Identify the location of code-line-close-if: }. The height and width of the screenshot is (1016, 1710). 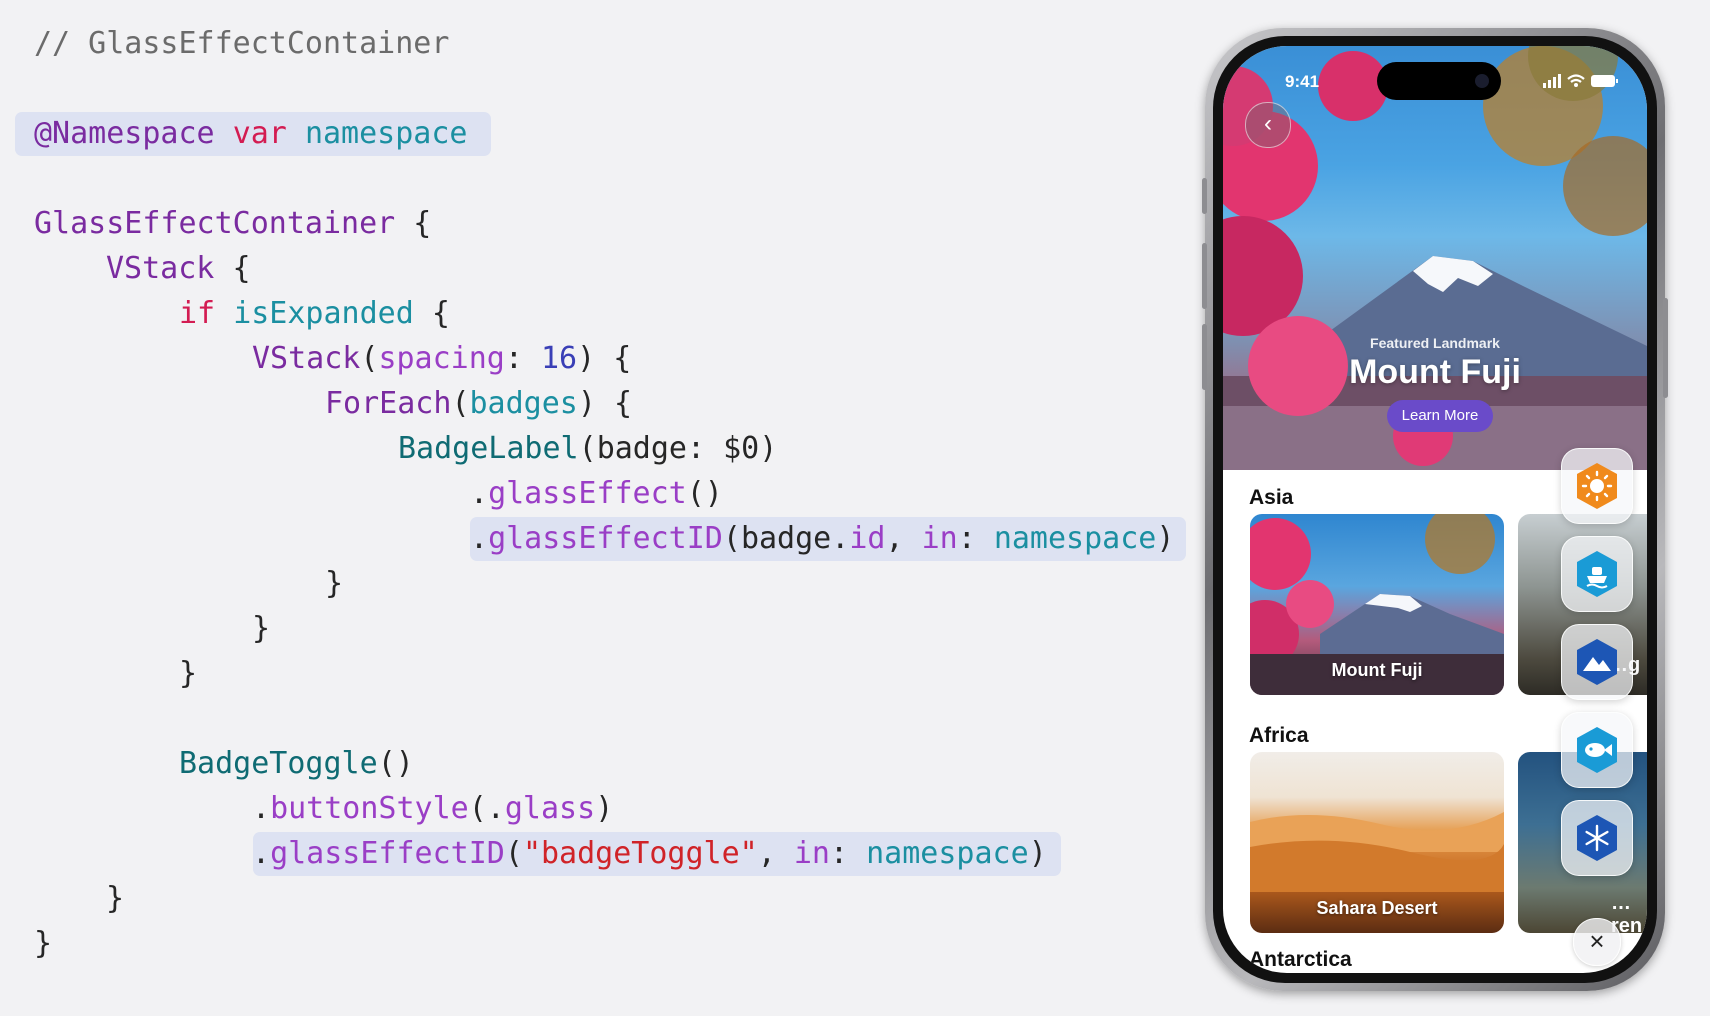
(188, 674).